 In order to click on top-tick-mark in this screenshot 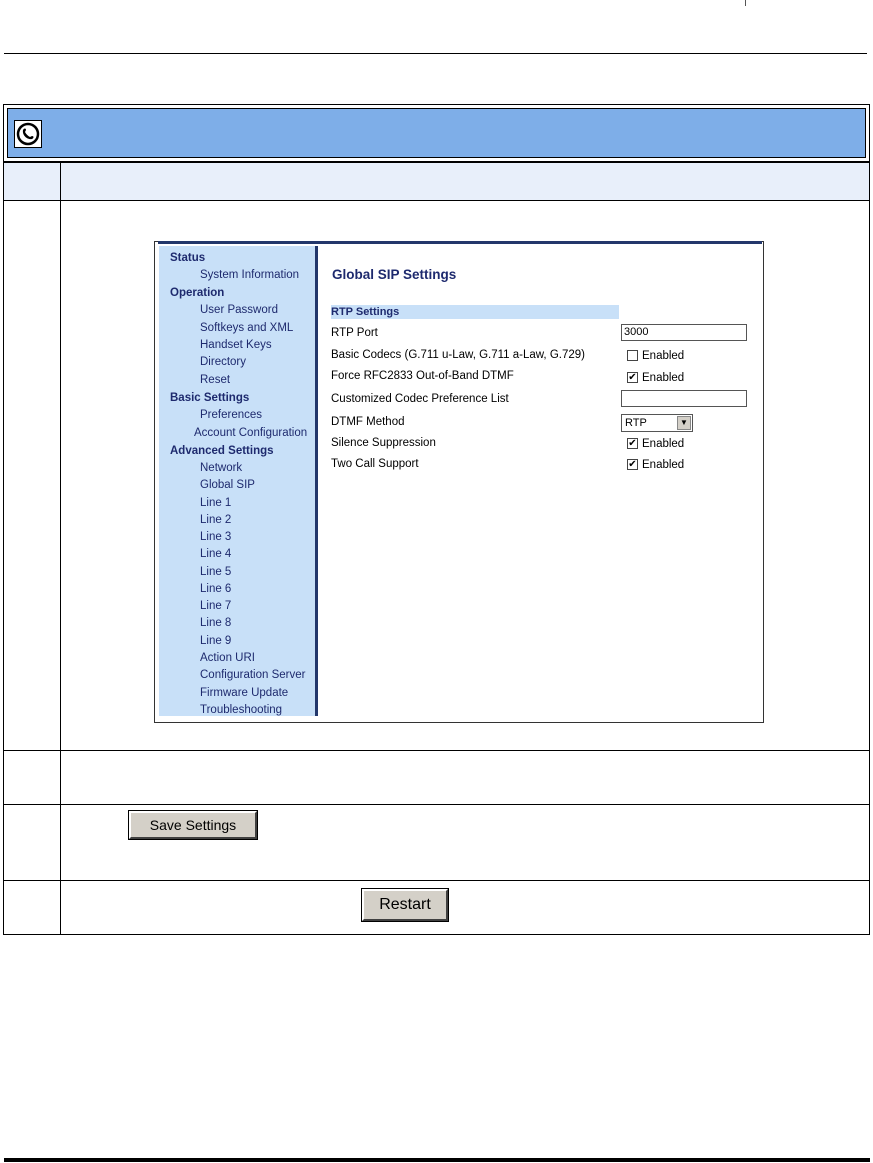, I will do `click(745, 3)`.